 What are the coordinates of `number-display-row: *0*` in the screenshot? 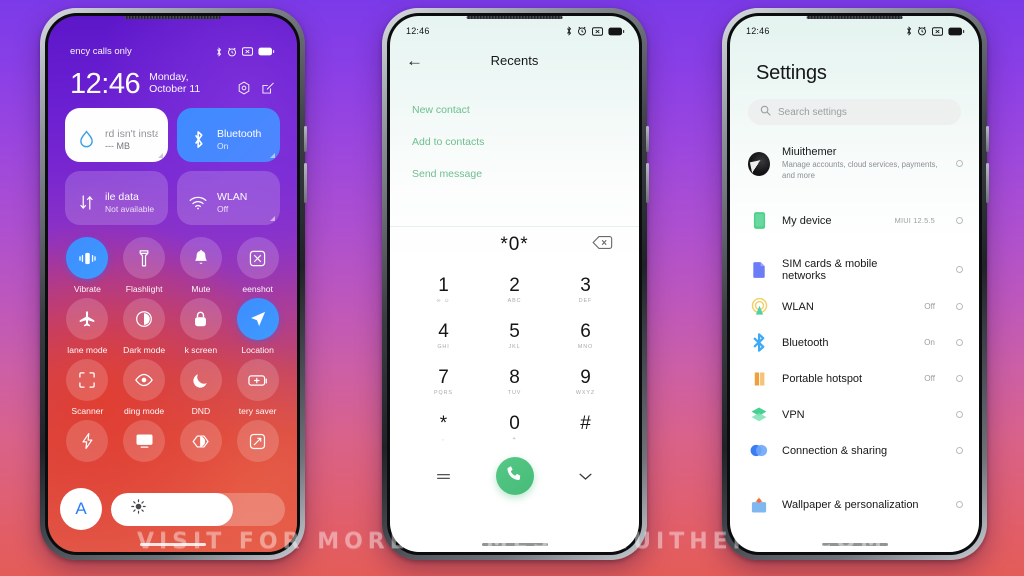 It's located at (514, 245).